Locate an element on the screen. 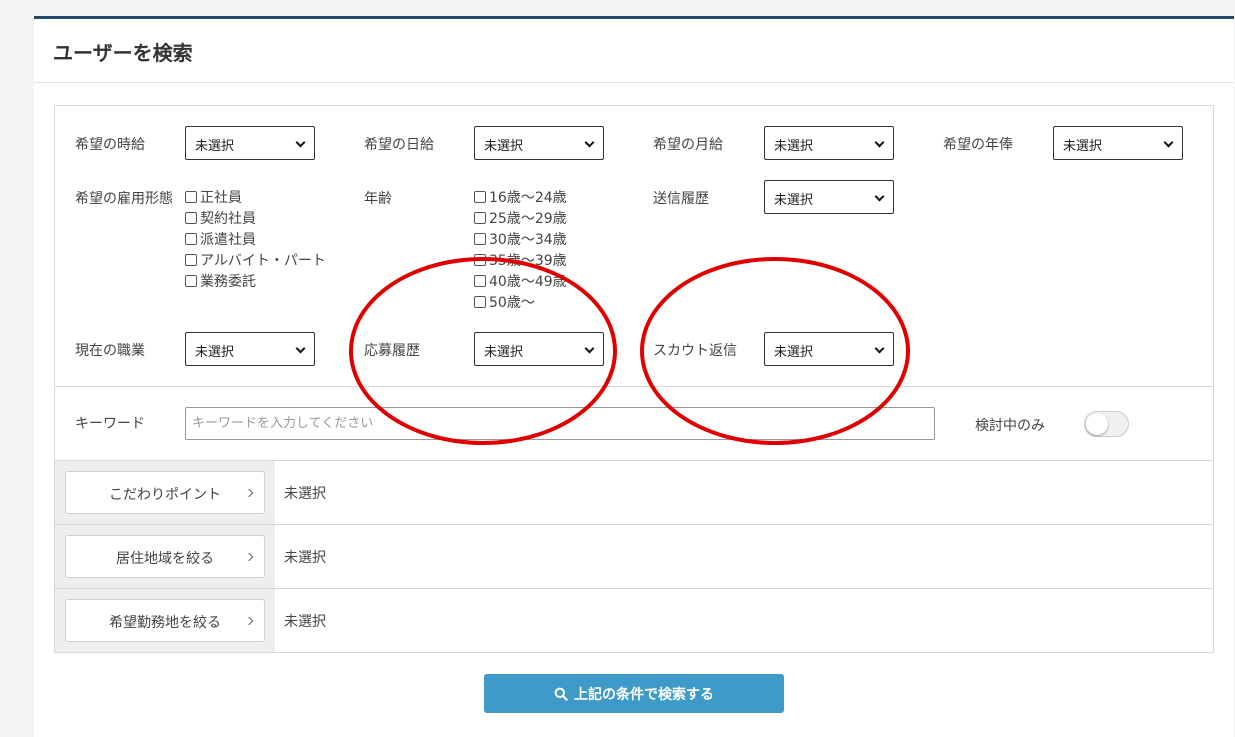 The width and height of the screenshot is (1235, 737). consider-only-toggle is located at coordinates (1106, 424).